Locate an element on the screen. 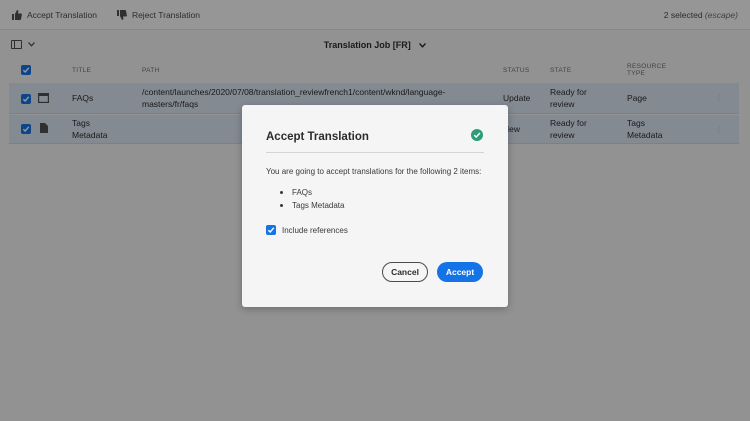 The image size is (750, 421). accept-button: Accept is located at coordinates (460, 272).